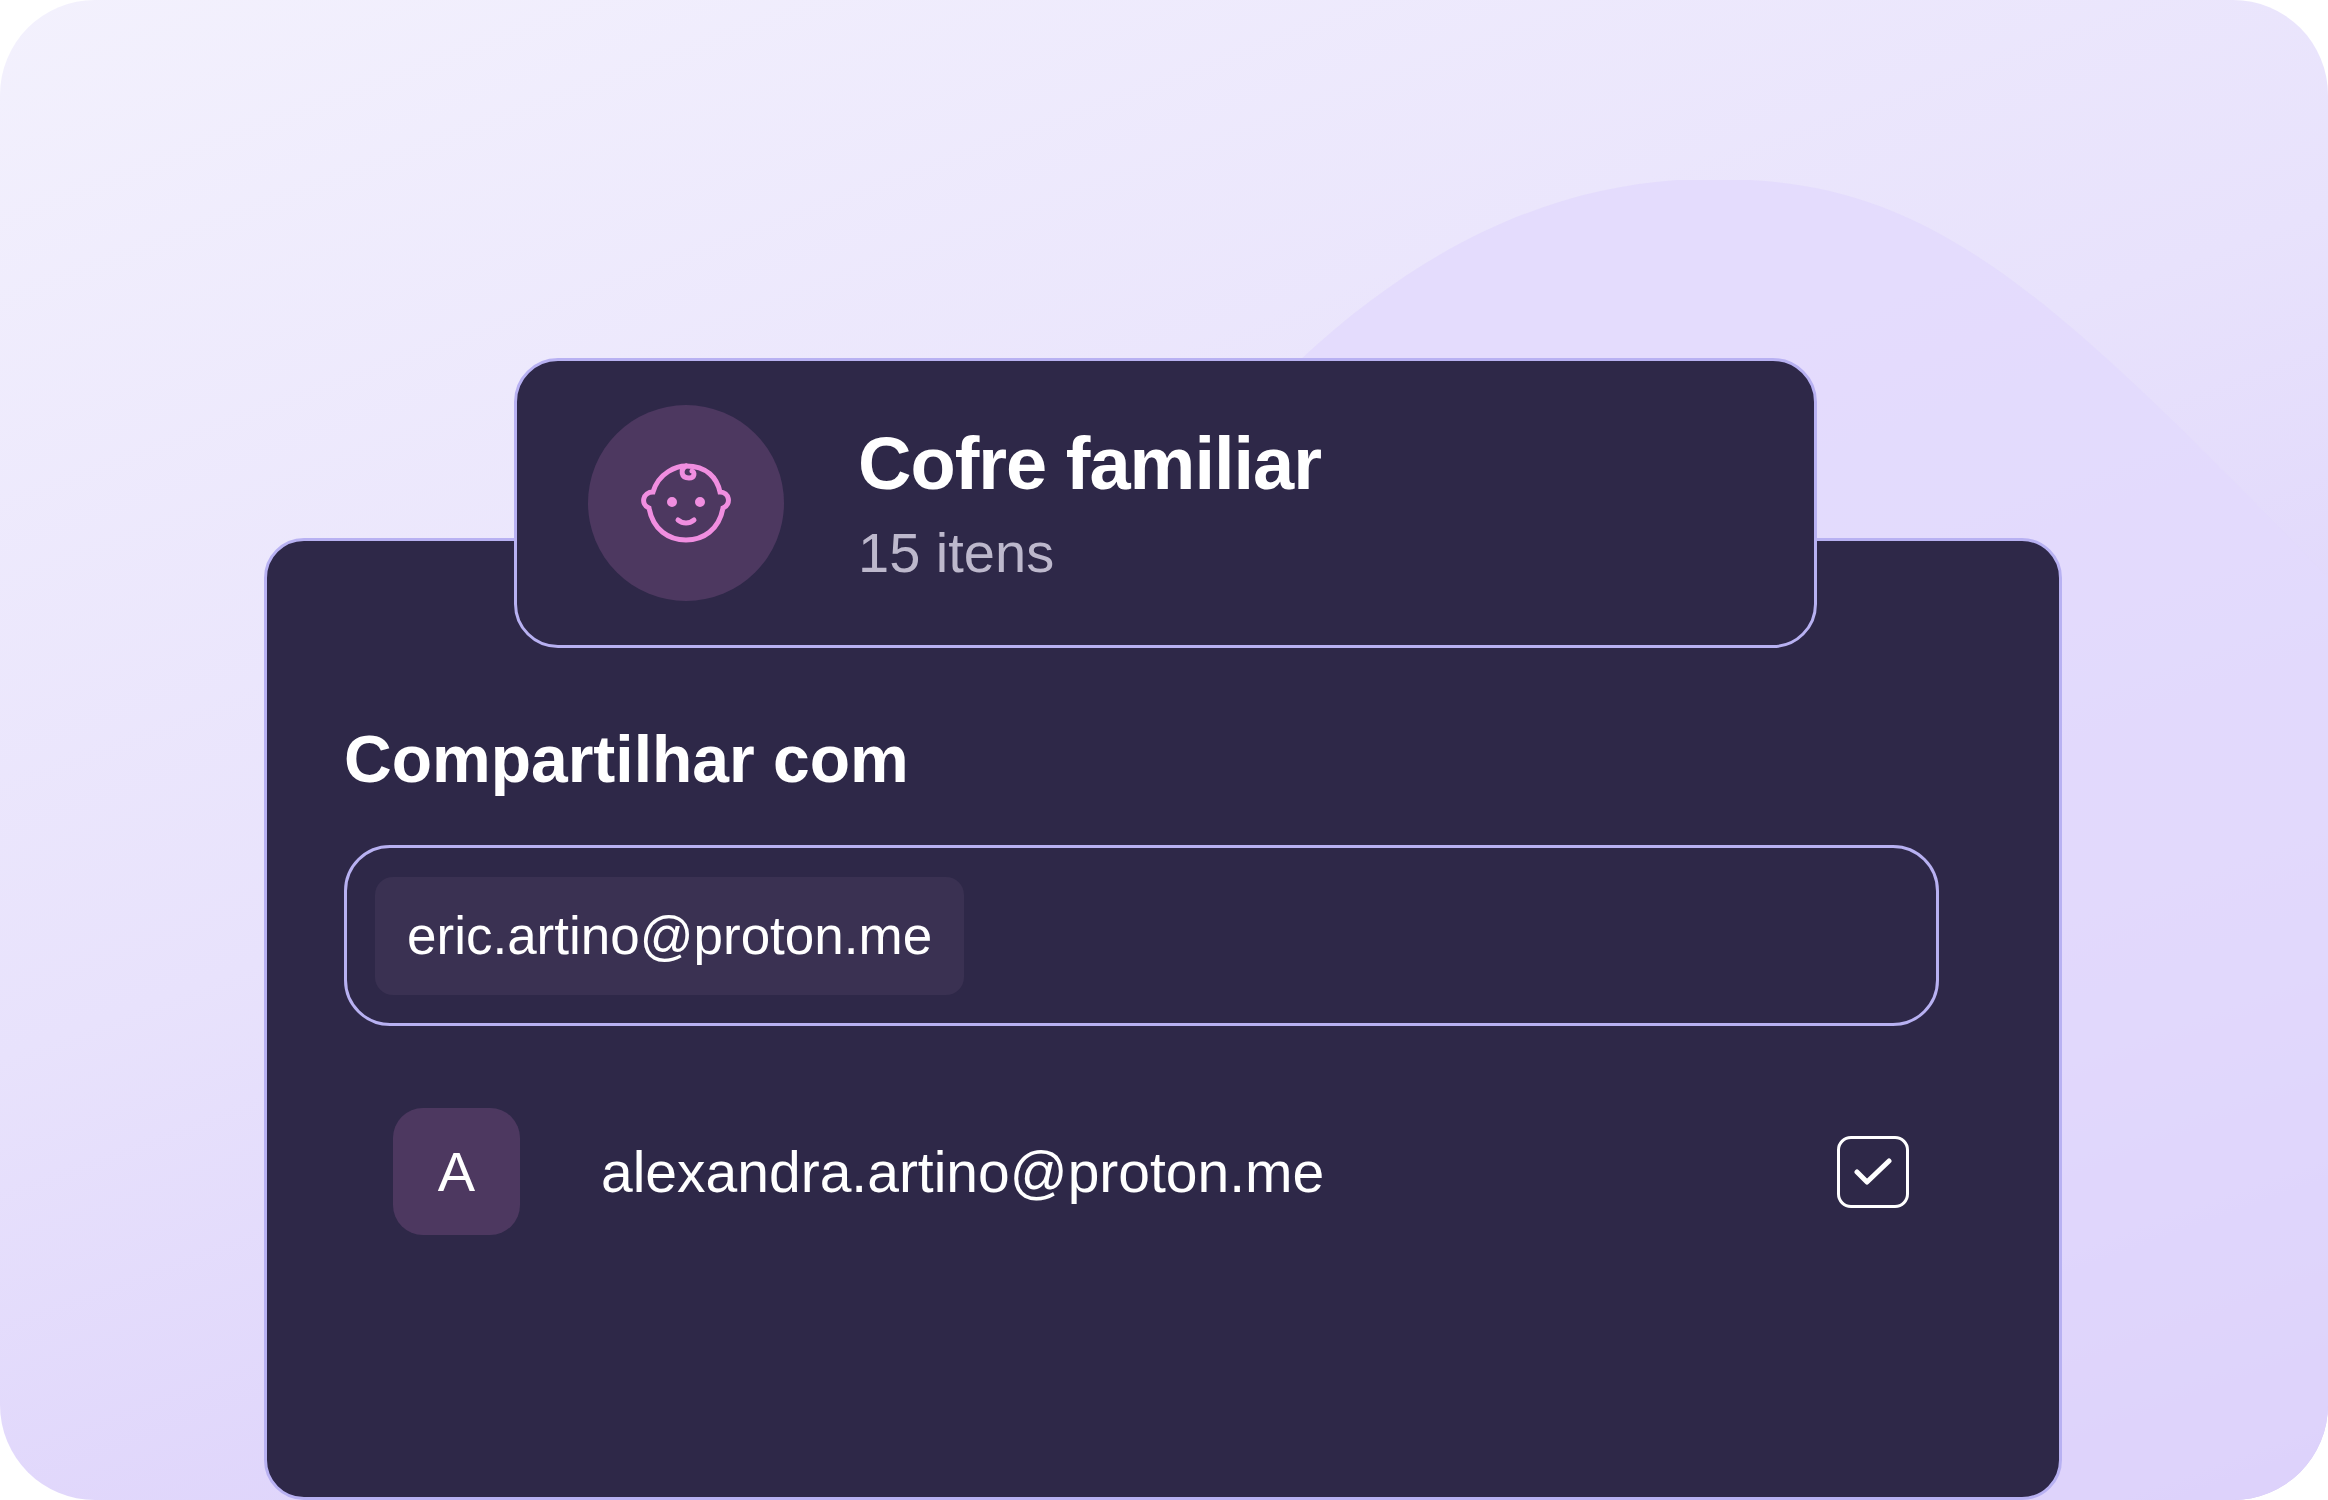  Describe the element at coordinates (670, 935) in the screenshot. I see `recipient-chip: eric.artino@proton.me` at that location.